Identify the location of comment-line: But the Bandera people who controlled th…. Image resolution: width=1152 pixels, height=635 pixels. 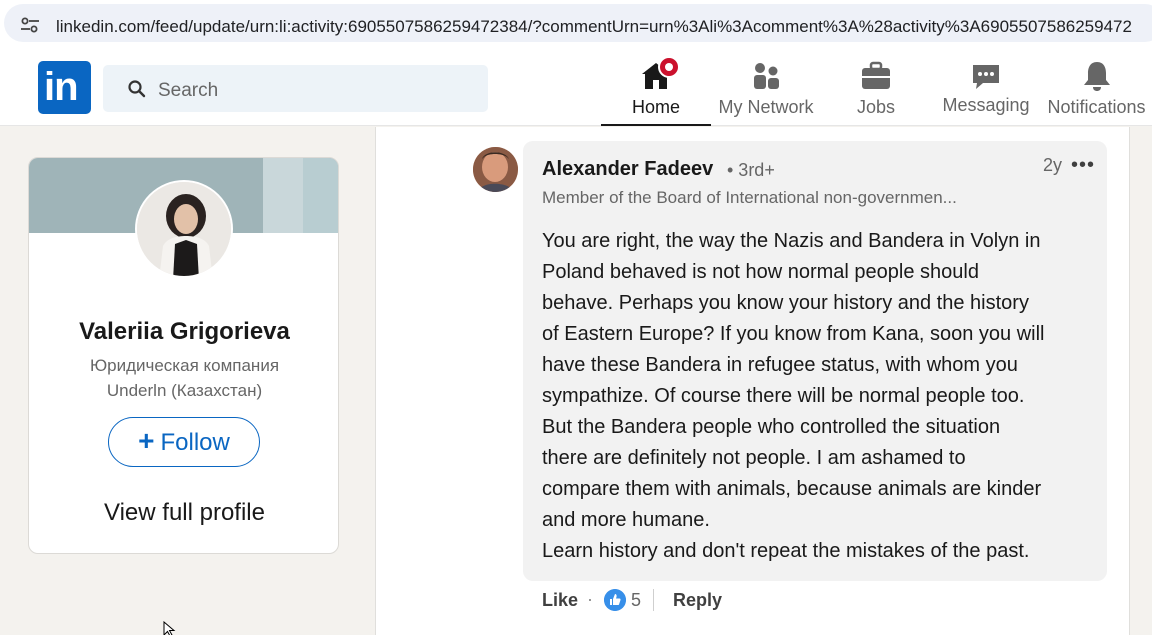
(771, 427).